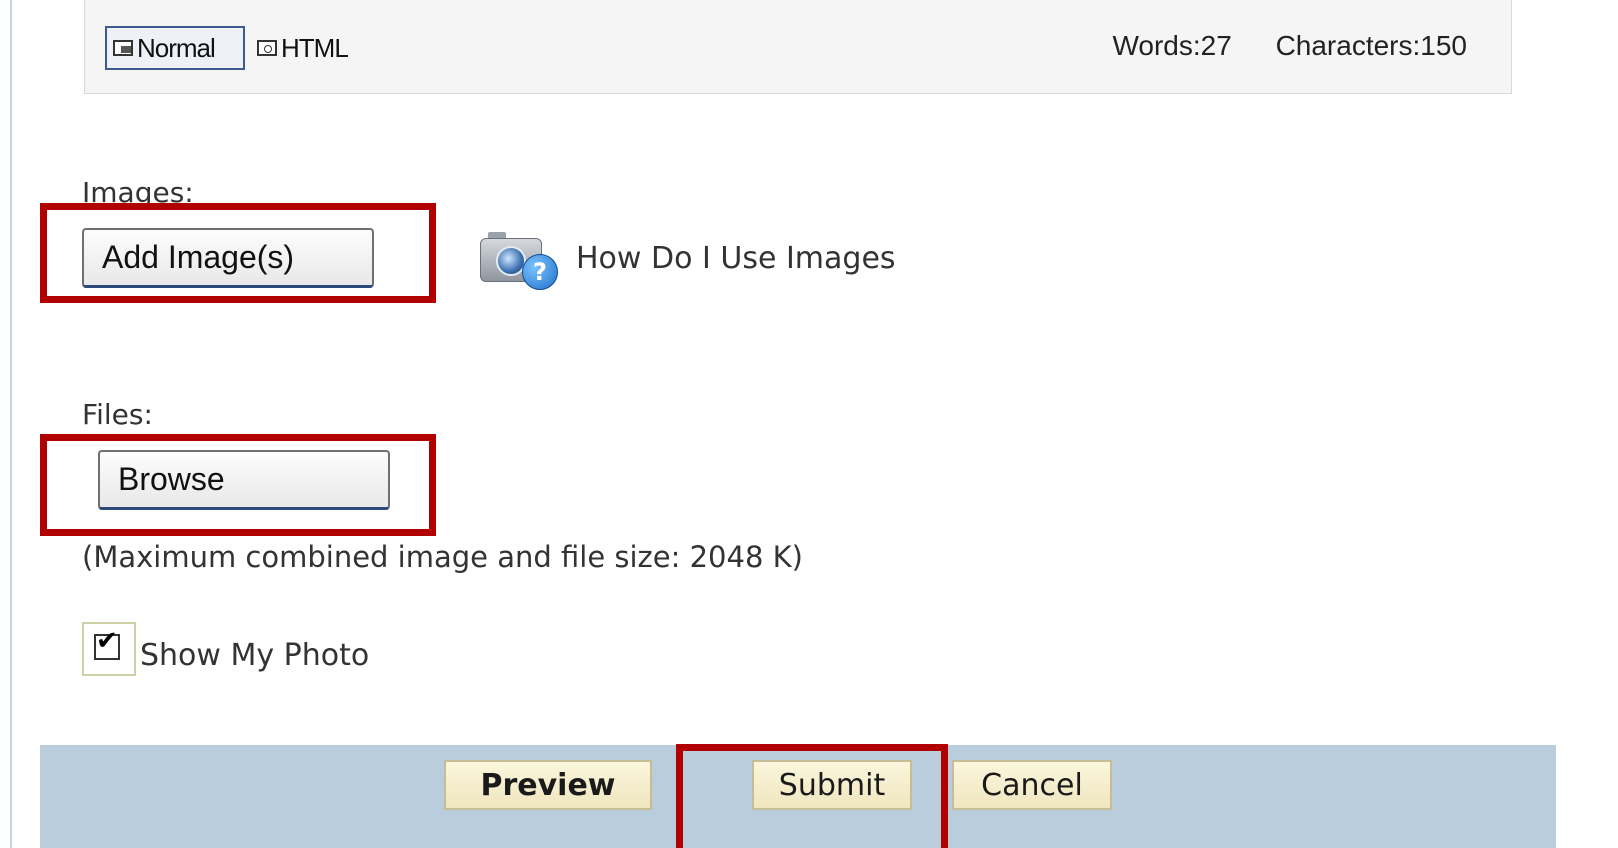 Image resolution: width=1618 pixels, height=848 pixels. I want to click on html-mode-icon, so click(267, 48).